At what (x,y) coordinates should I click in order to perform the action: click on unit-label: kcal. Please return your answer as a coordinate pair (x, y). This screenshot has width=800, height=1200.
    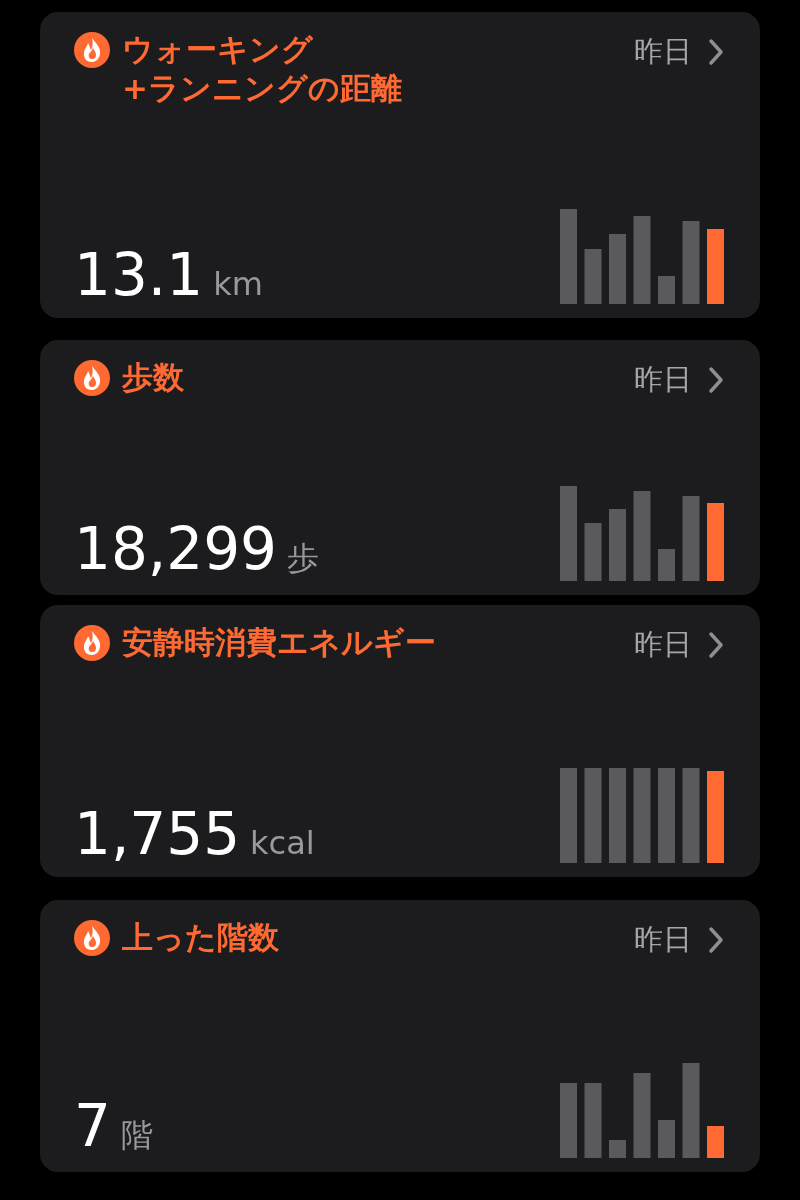
    Looking at the image, I should click on (282, 843).